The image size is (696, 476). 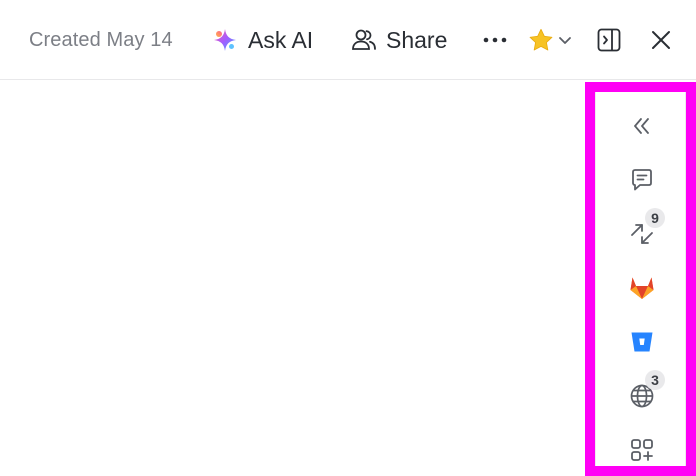 I want to click on created-date: Created May 14, so click(x=101, y=39).